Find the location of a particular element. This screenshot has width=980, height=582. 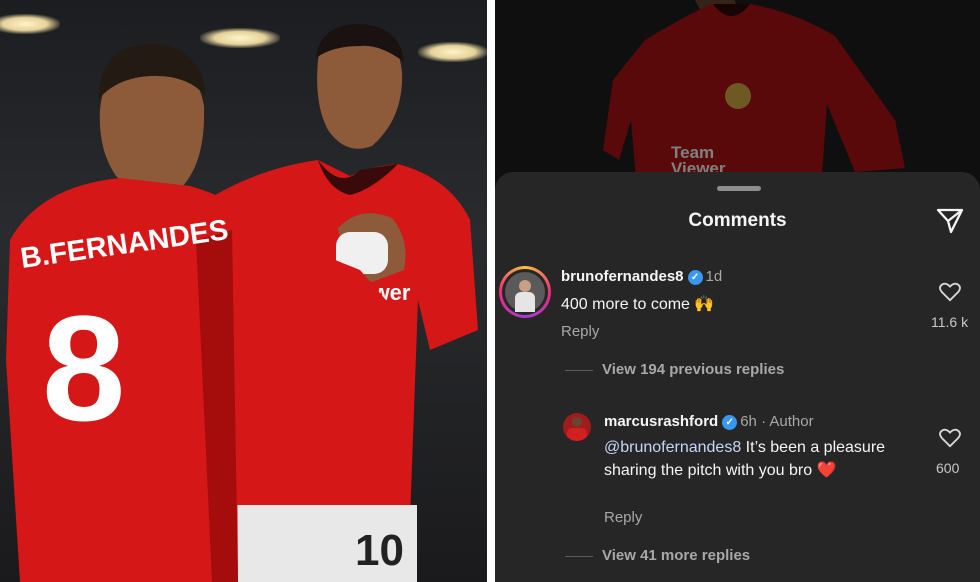

comment-username: brunofernandes8 ✓ 1d is located at coordinates (641, 276).